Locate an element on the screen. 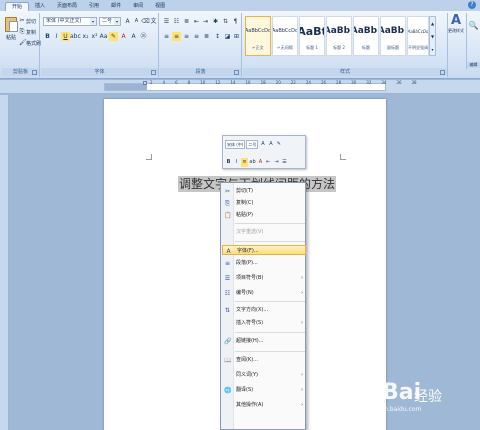 The image size is (480, 430). style-title: AaBb( 标题 is located at coordinates (366, 36).